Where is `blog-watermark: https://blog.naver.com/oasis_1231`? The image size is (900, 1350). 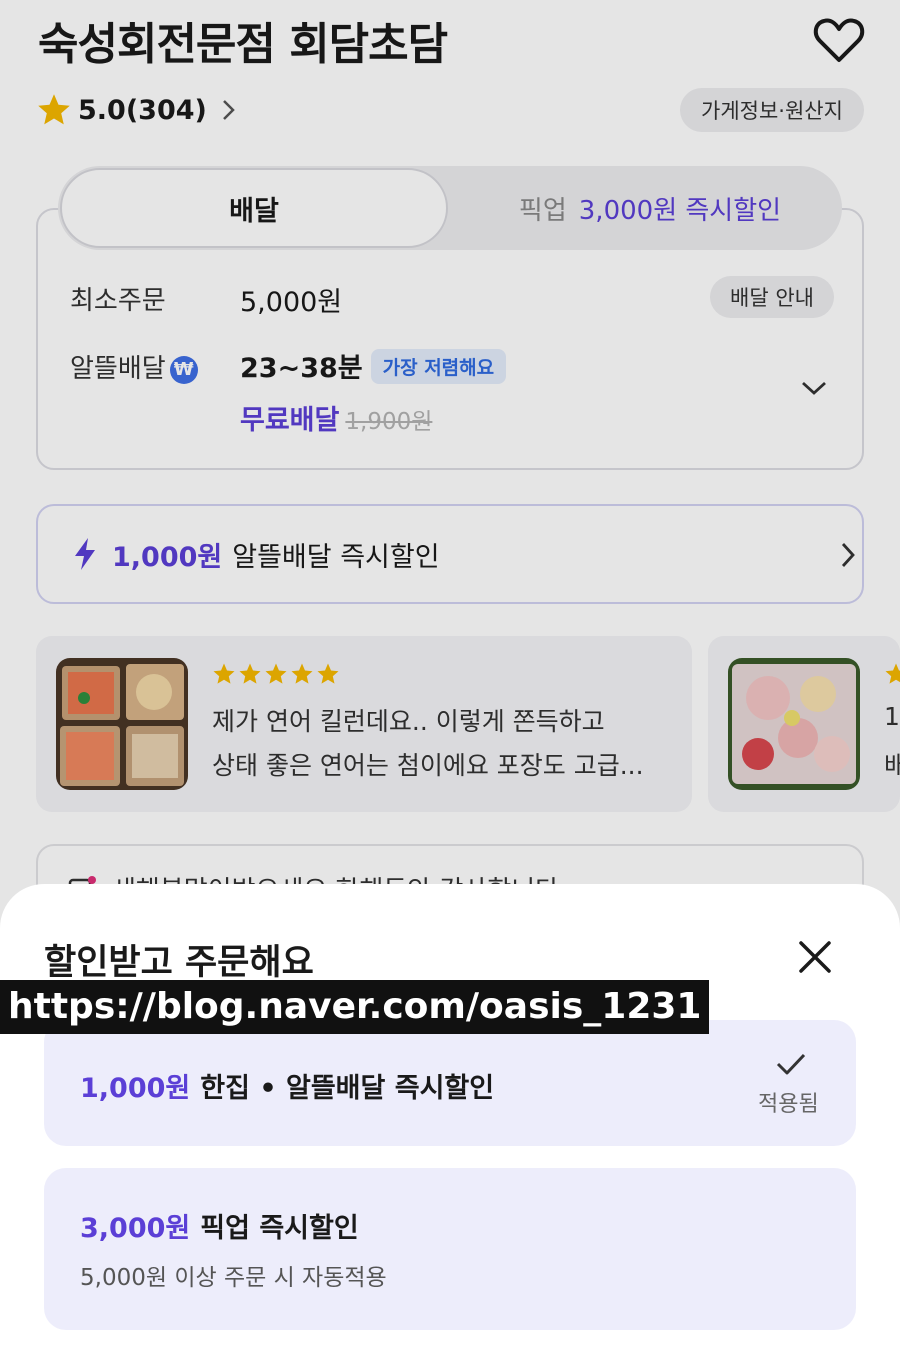
blog-watermark: https://blog.naver.com/oasis_1231 is located at coordinates (355, 1007).